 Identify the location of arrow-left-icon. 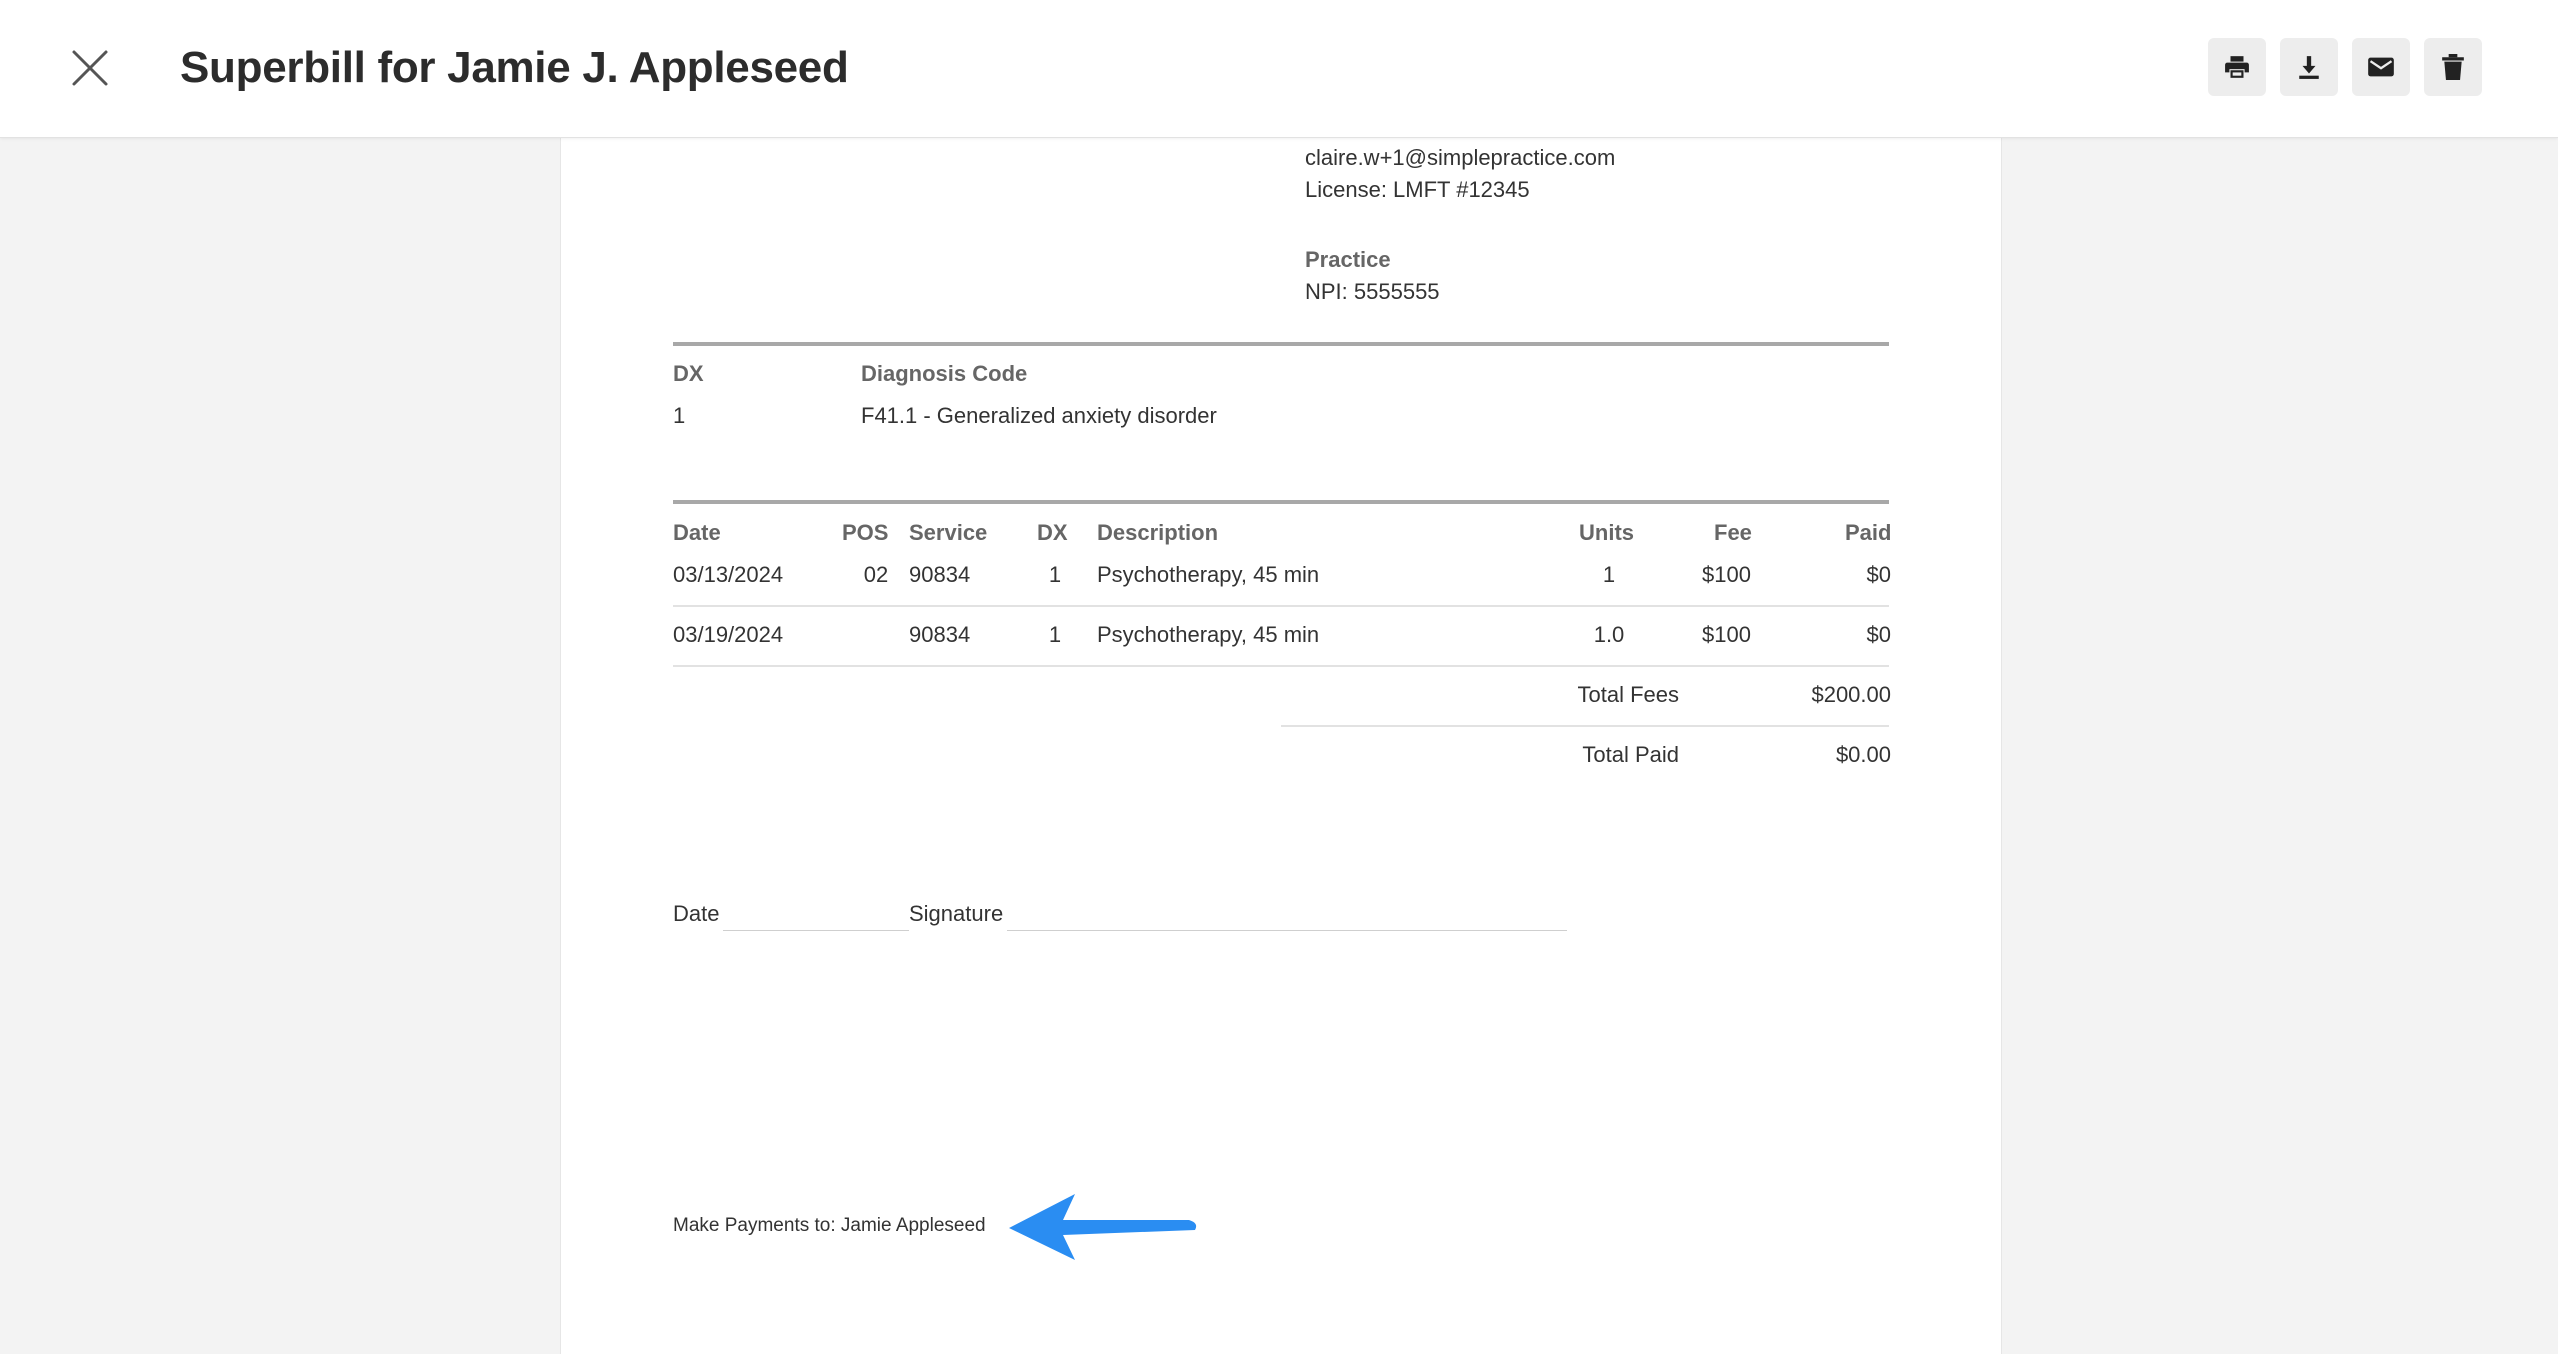
(1103, 1227).